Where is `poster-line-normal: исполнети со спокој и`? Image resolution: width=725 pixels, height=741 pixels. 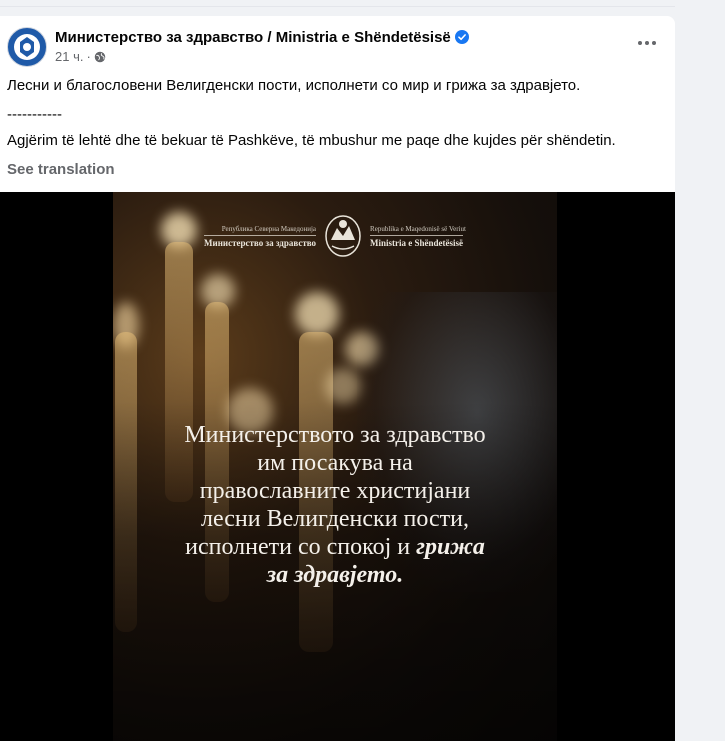
poster-line-normal: исполнети со спокој и is located at coordinates (298, 547).